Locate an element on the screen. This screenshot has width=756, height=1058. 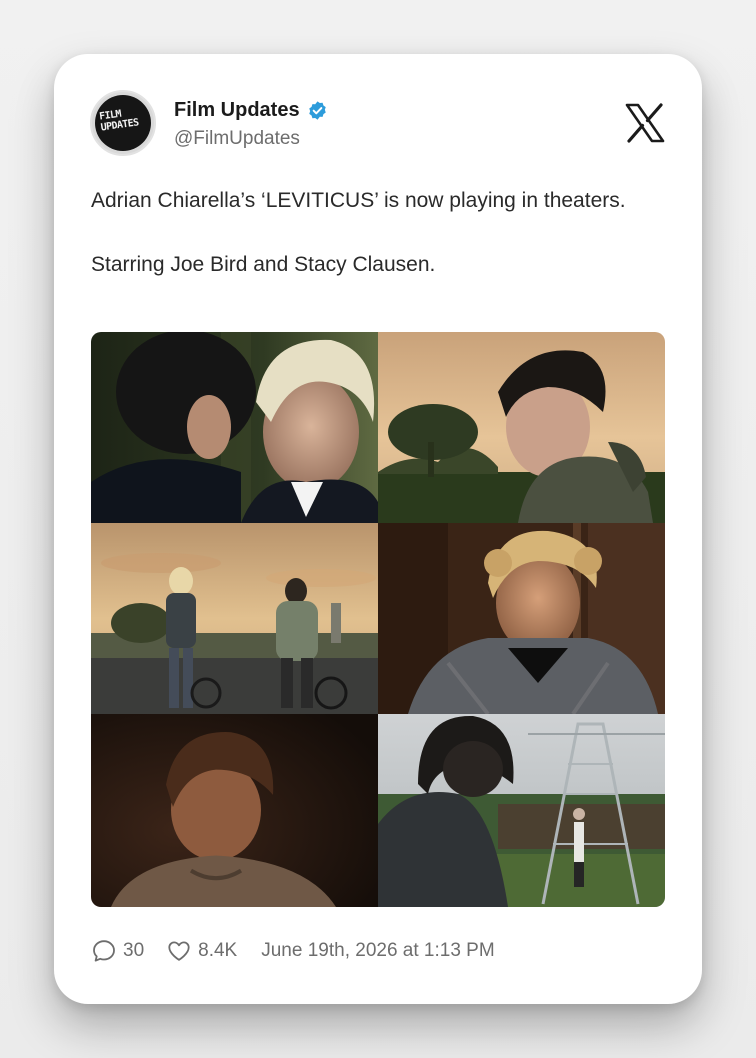
boys-walking-bikes-frame is located at coordinates (234, 618).